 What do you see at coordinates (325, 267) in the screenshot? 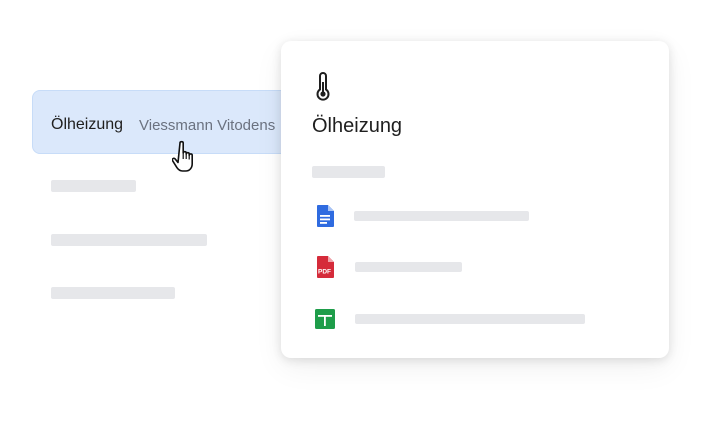
I see `pdf-icon: PDF` at bounding box center [325, 267].